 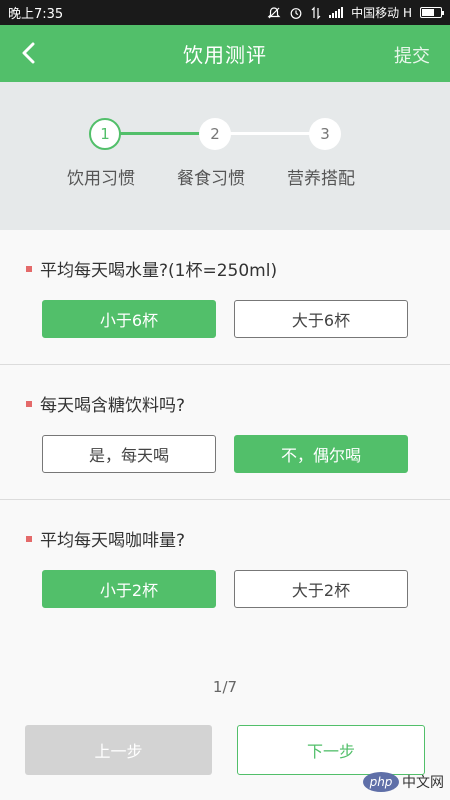 I want to click on option-more-than-6-cups: 大于6杯, so click(x=321, y=319).